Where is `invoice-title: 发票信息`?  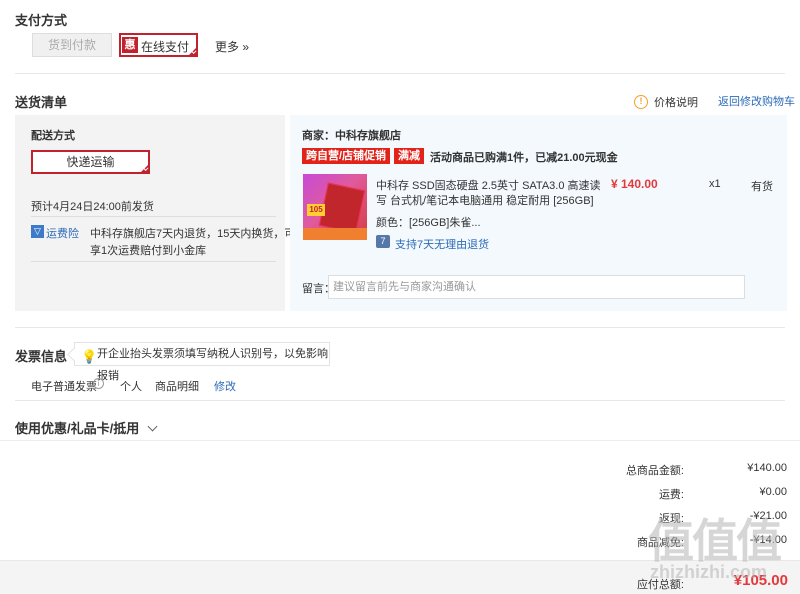 invoice-title: 发票信息 is located at coordinates (41, 356).